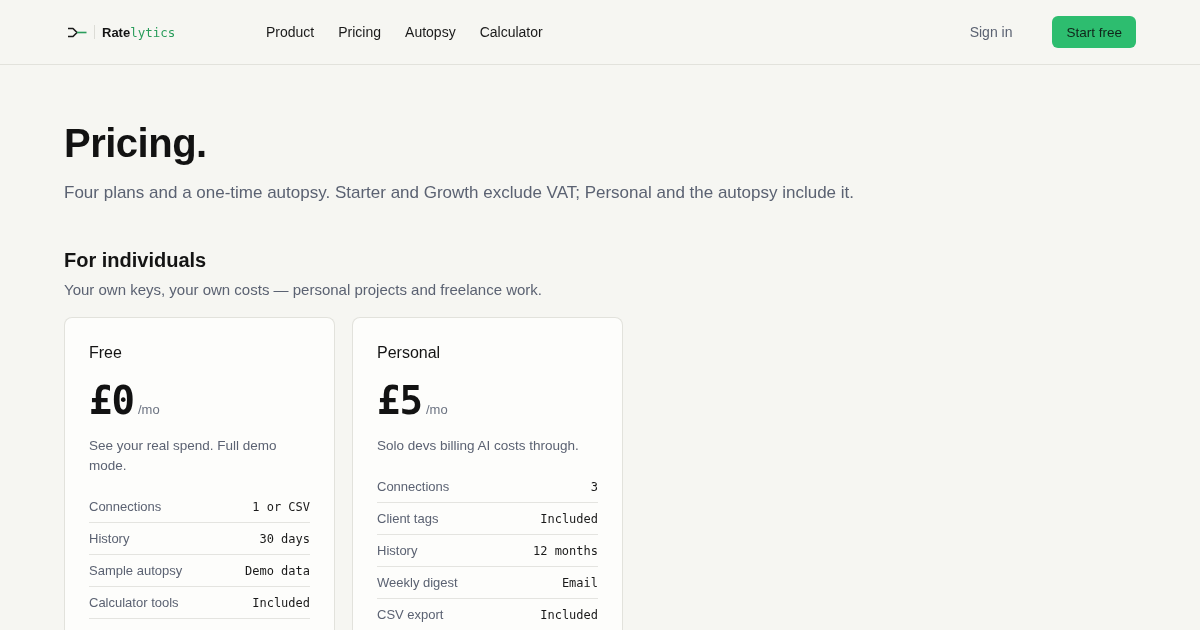  Describe the element at coordinates (290, 32) in the screenshot. I see `nav-link: Product` at that location.